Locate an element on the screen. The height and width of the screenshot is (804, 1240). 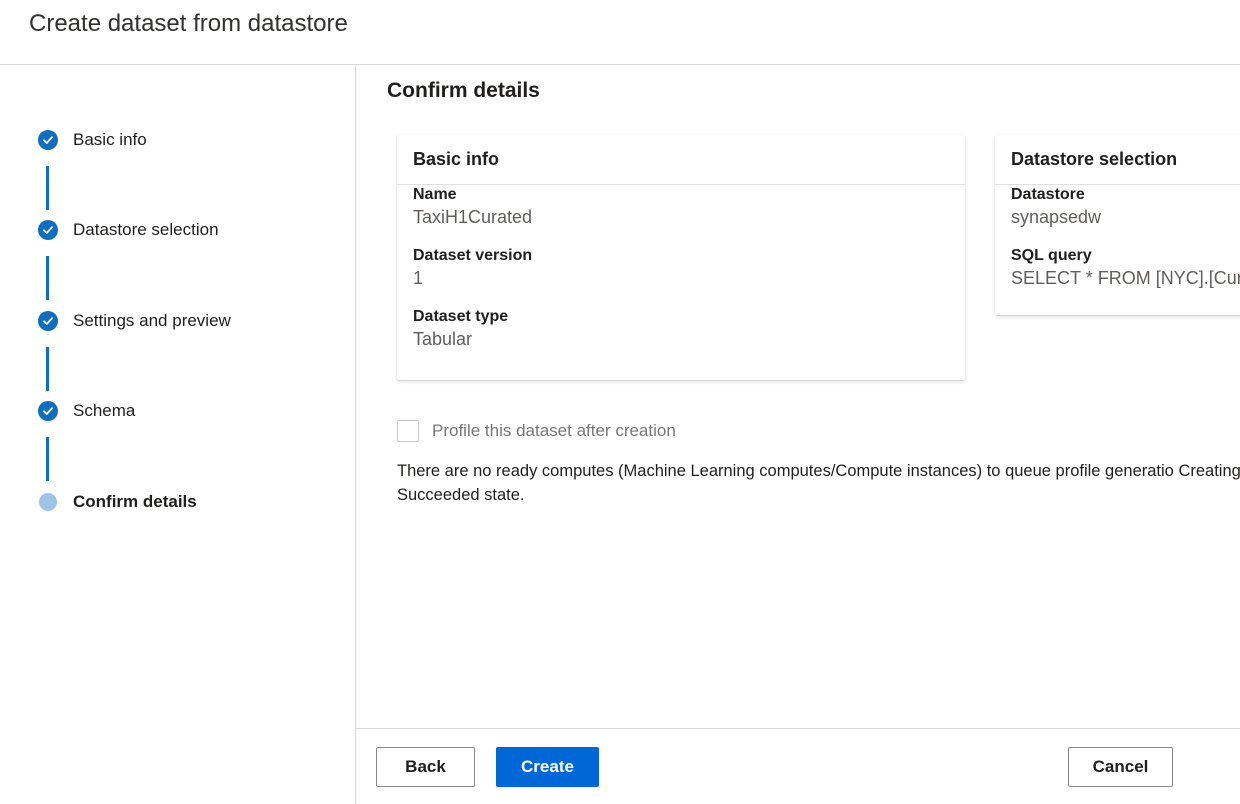
field-label: SQL query is located at coordinates (1051, 255).